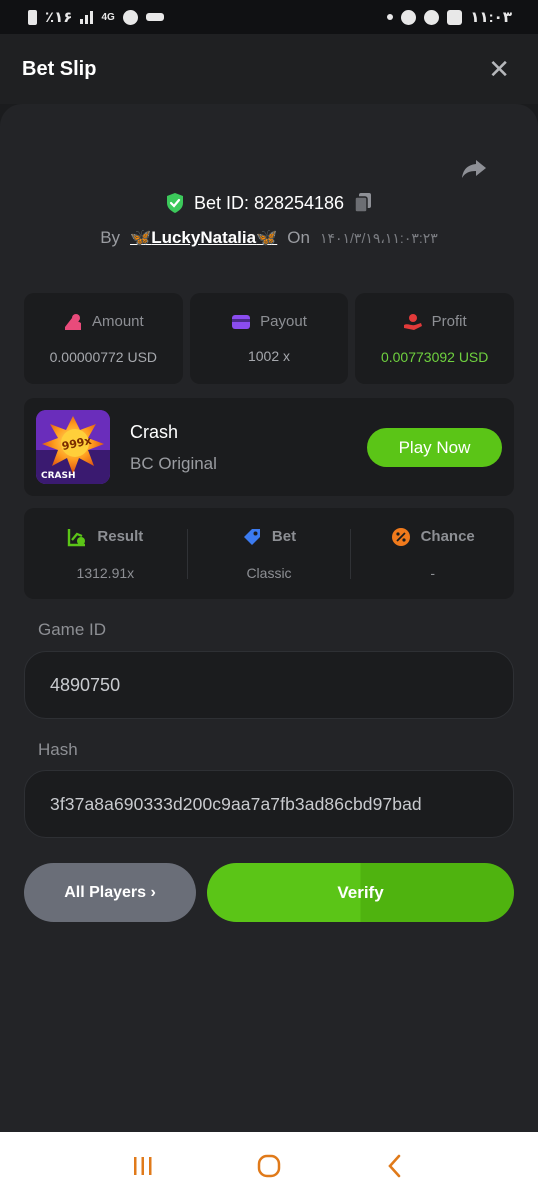 The width and height of the screenshot is (538, 1200). I want to click on gallery-icon, so click(455, 17).